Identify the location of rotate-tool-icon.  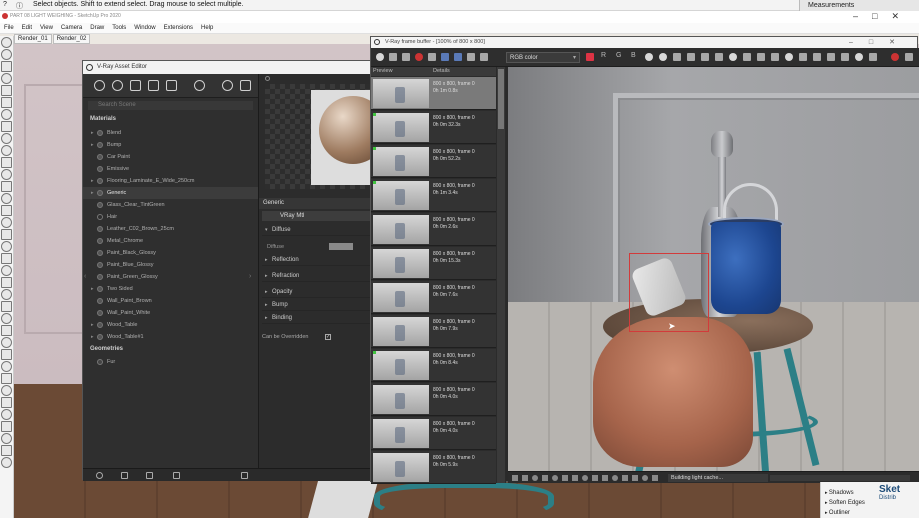
(6, 150).